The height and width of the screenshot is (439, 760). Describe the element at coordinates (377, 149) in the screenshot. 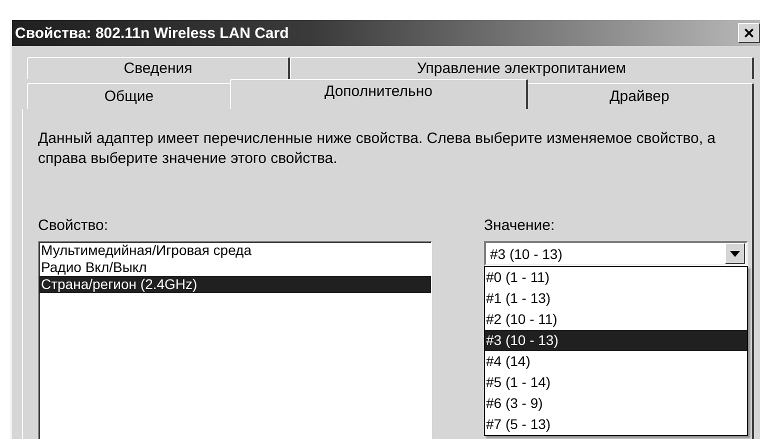

I see `description-text: Данный адаптер имеет перечисленные ниже свойства. Слева выберите изменяемое свойство, а справа выберите значение этого свойства.` at that location.